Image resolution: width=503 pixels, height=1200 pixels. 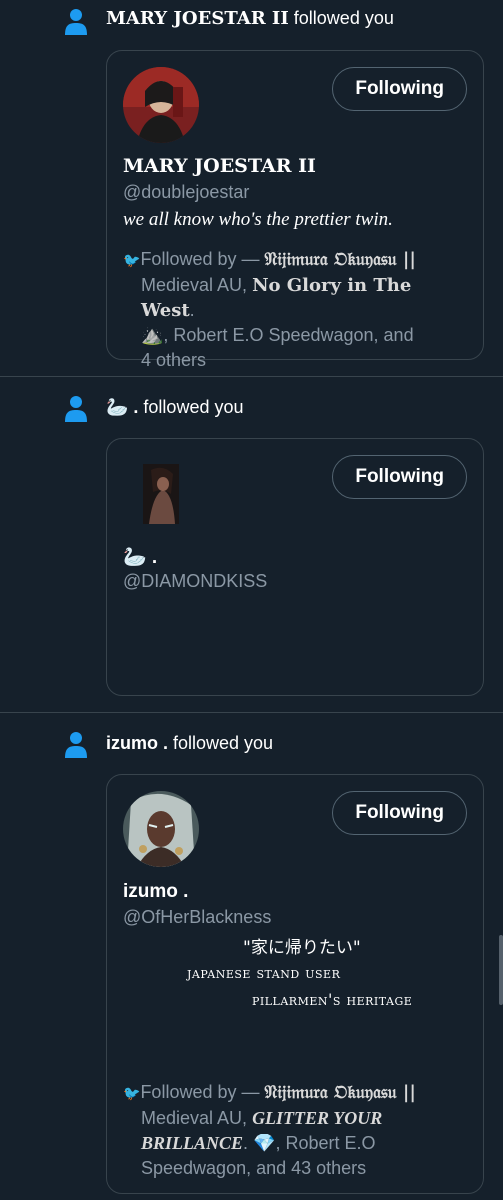 What do you see at coordinates (186, 192) in the screenshot?
I see `handle: @doublejoestar` at bounding box center [186, 192].